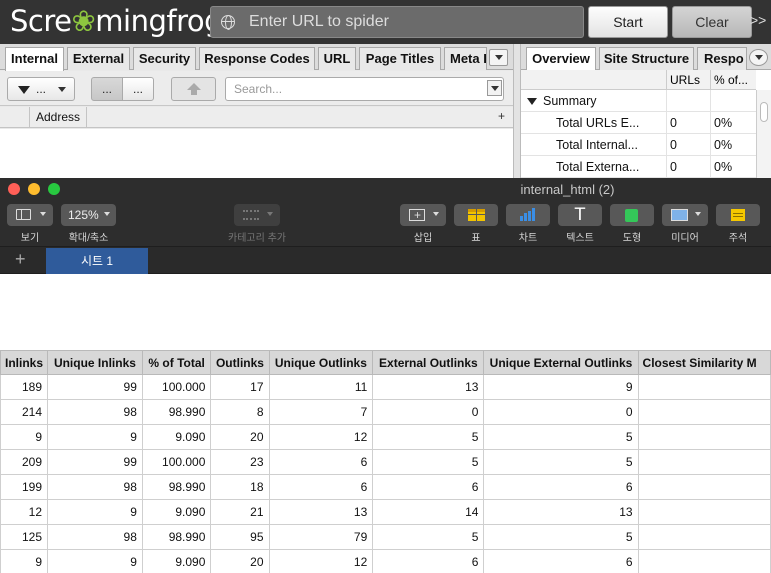 The image size is (771, 573). I want to click on table-cell: 214, so click(24, 412).